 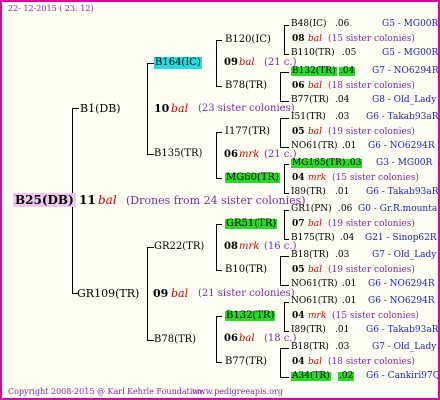 What do you see at coordinates (231, 154) in the screenshot?
I see `gen2-gen-number: 06` at bounding box center [231, 154].